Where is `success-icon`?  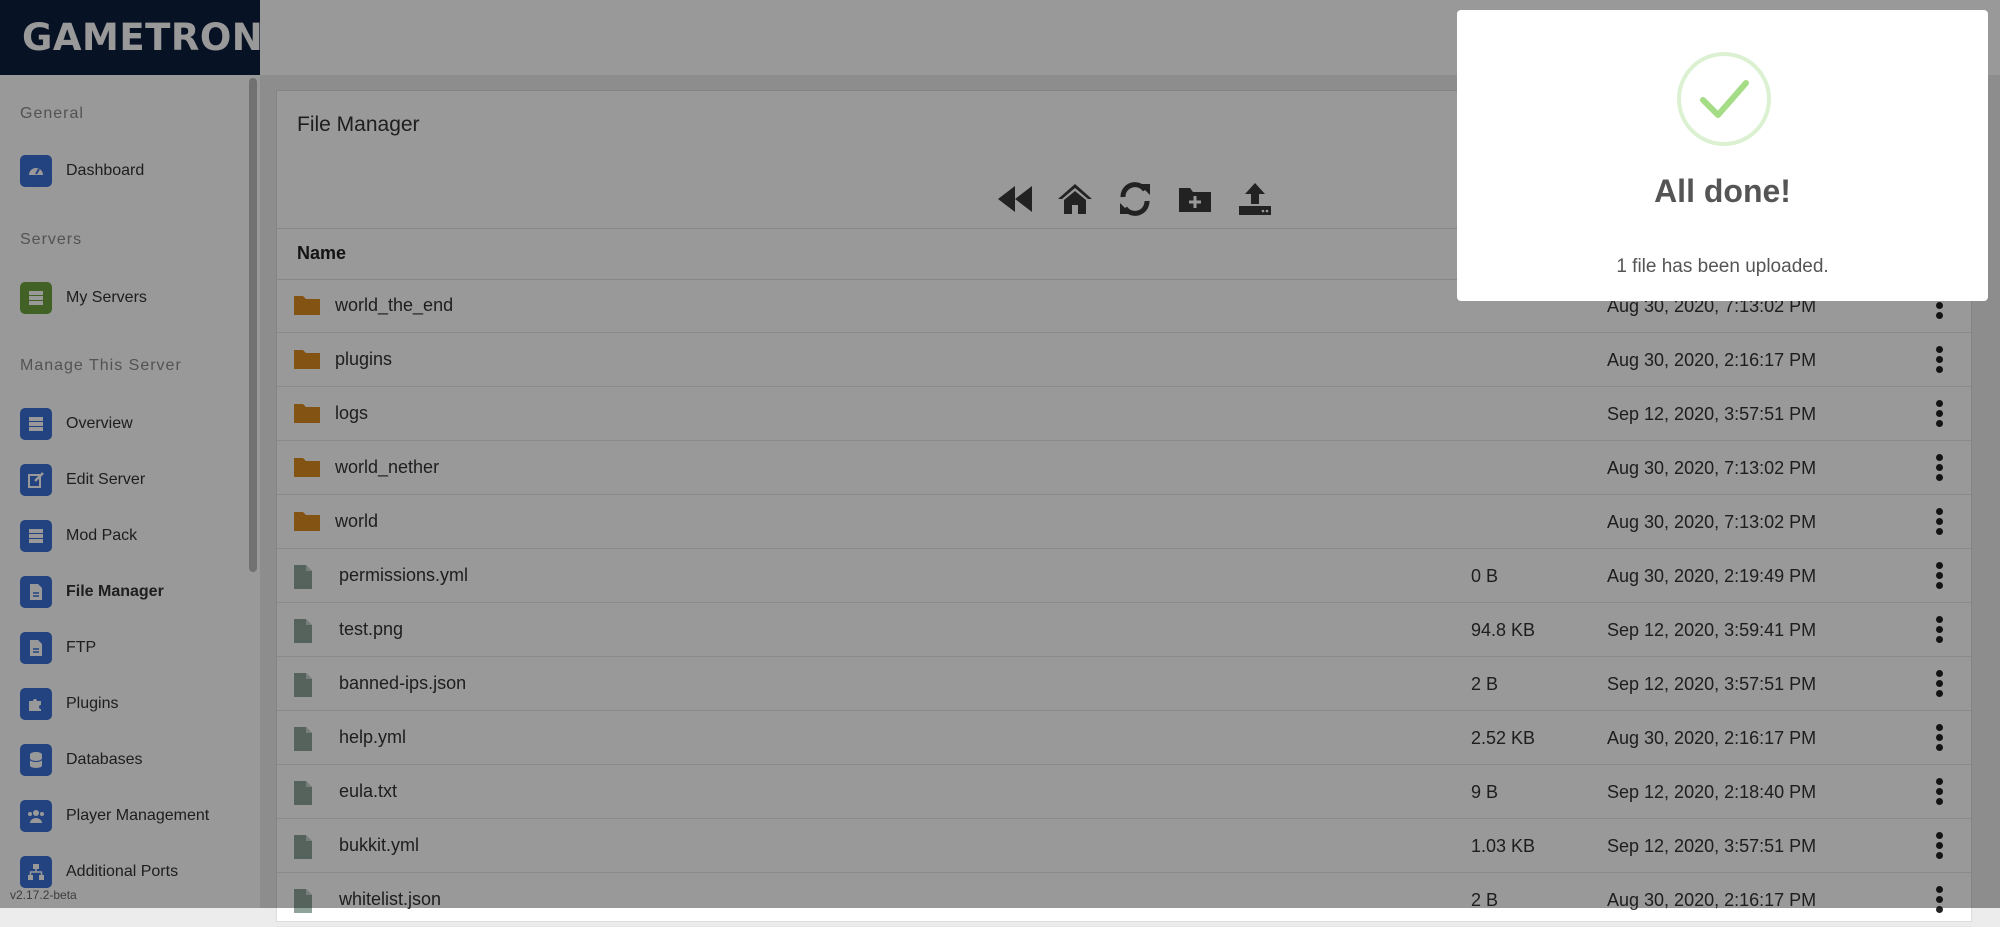
success-icon is located at coordinates (1724, 99).